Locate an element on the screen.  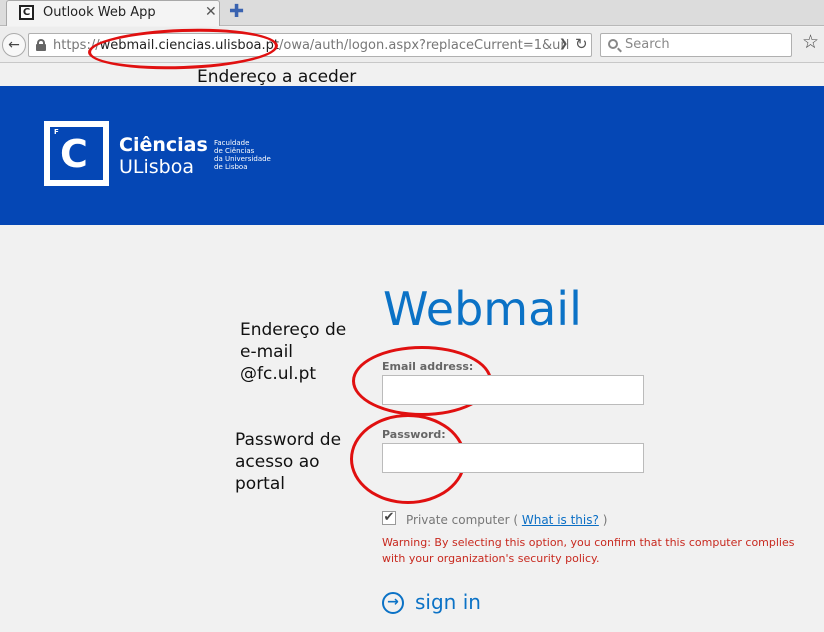
address-annotation: Endereço a aceder is located at coordinates (277, 77).